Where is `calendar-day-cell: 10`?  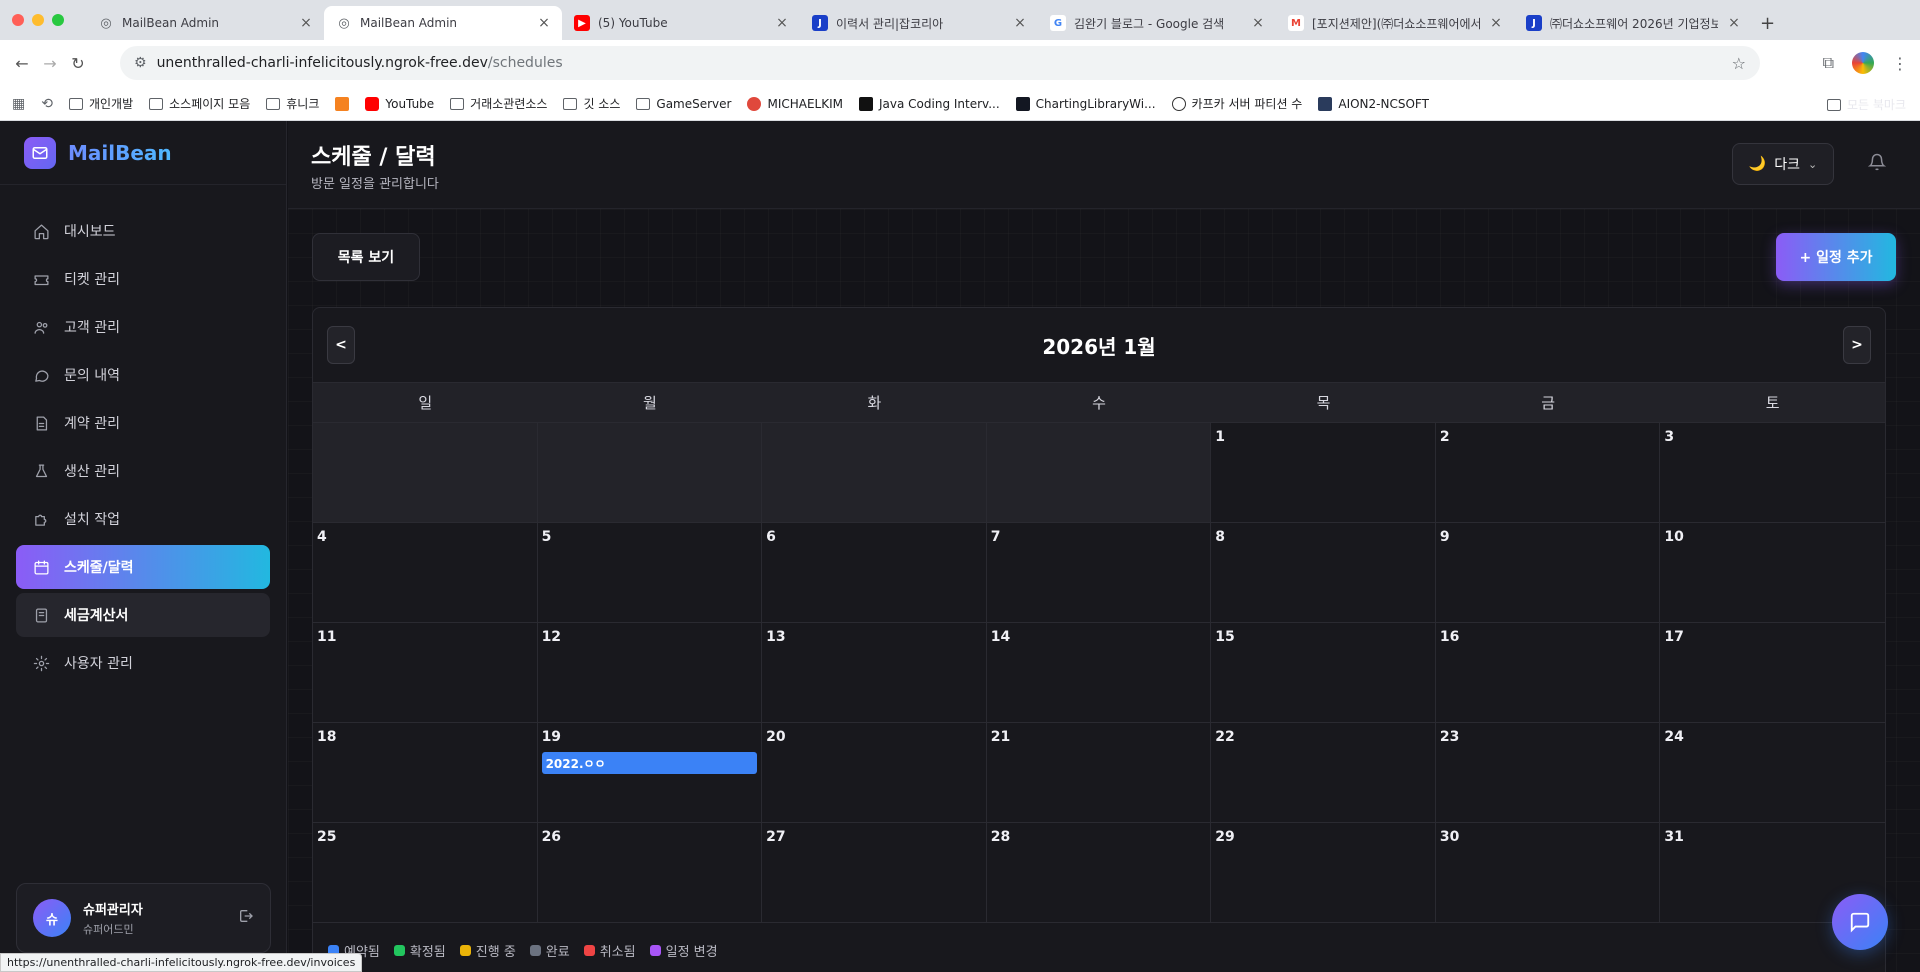 calendar-day-cell: 10 is located at coordinates (1772, 573).